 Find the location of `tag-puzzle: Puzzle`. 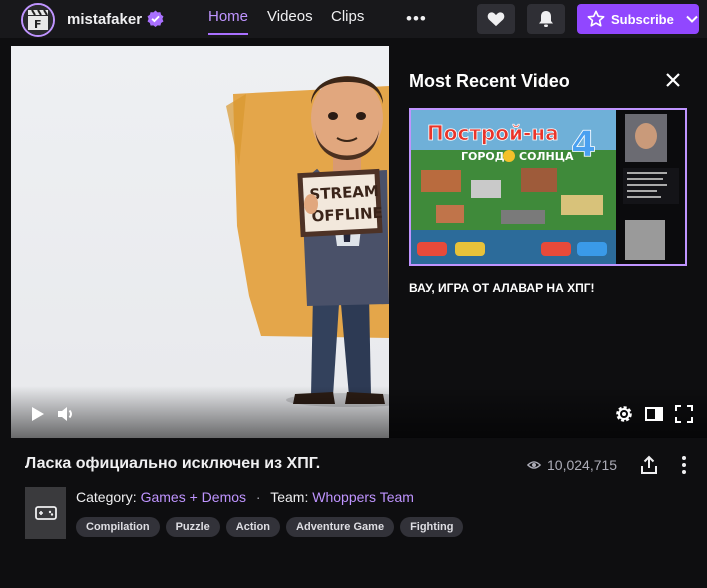

tag-puzzle: Puzzle is located at coordinates (192, 527).